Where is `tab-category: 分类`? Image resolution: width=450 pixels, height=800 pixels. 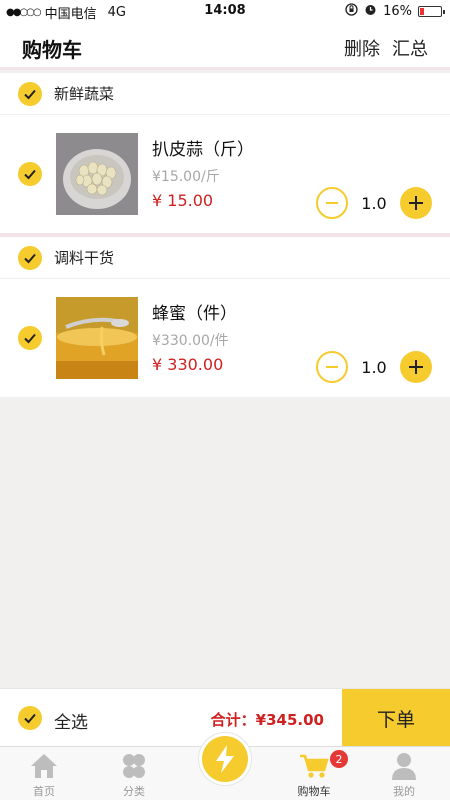
tab-category: 分类 is located at coordinates (134, 775).